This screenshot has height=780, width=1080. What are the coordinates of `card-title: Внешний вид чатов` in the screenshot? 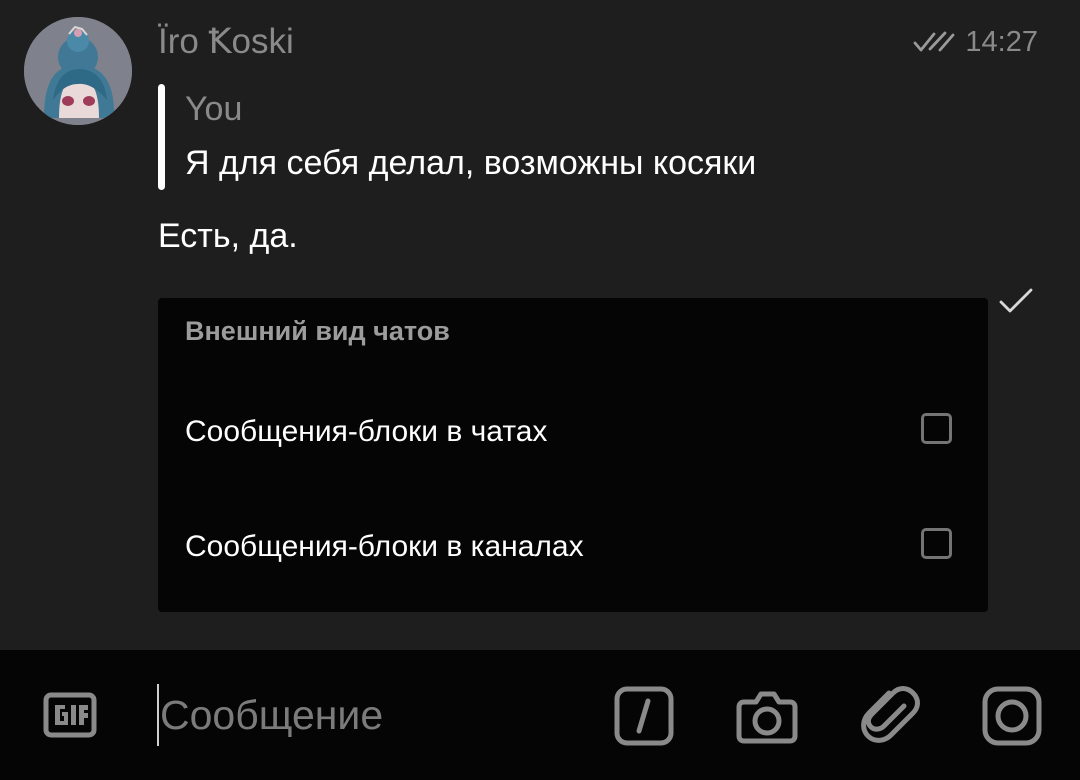 It's located at (317, 331).